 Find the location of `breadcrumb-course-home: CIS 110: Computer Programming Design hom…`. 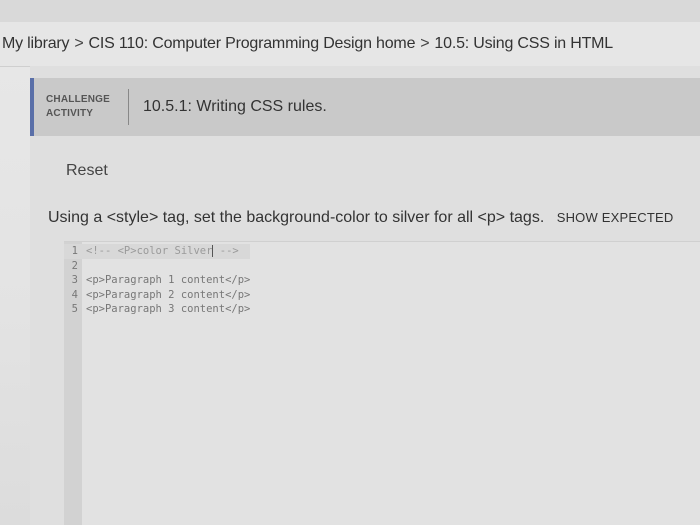

breadcrumb-course-home: CIS 110: Computer Programming Design hom… is located at coordinates (252, 44).